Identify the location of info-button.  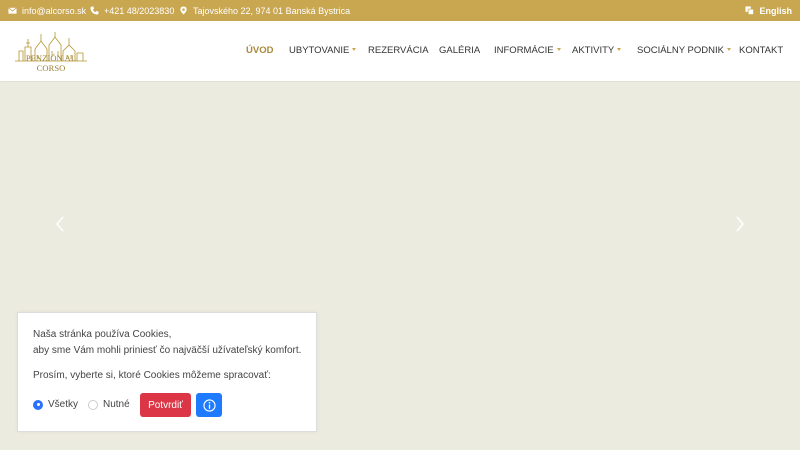
(209, 405).